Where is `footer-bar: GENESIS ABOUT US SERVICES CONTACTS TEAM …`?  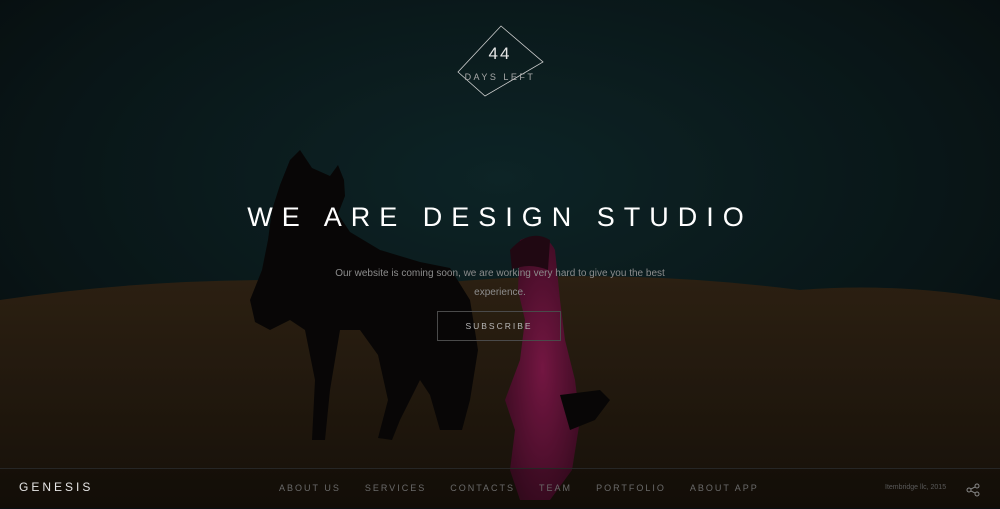 footer-bar: GENESIS ABOUT US SERVICES CONTACTS TEAM … is located at coordinates (500, 488).